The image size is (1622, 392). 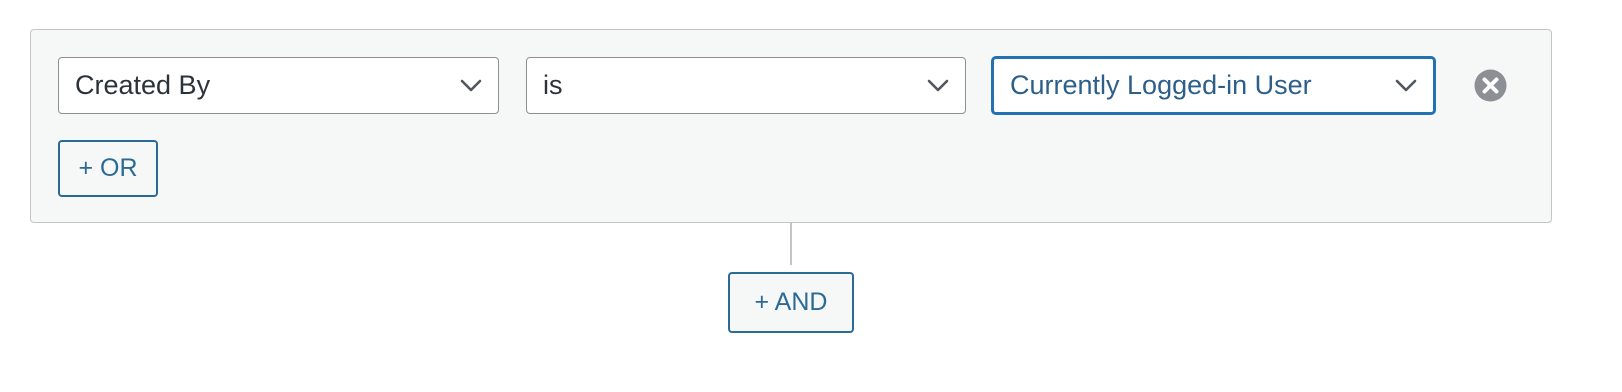 I want to click on add-and-button: + AND, so click(x=791, y=302).